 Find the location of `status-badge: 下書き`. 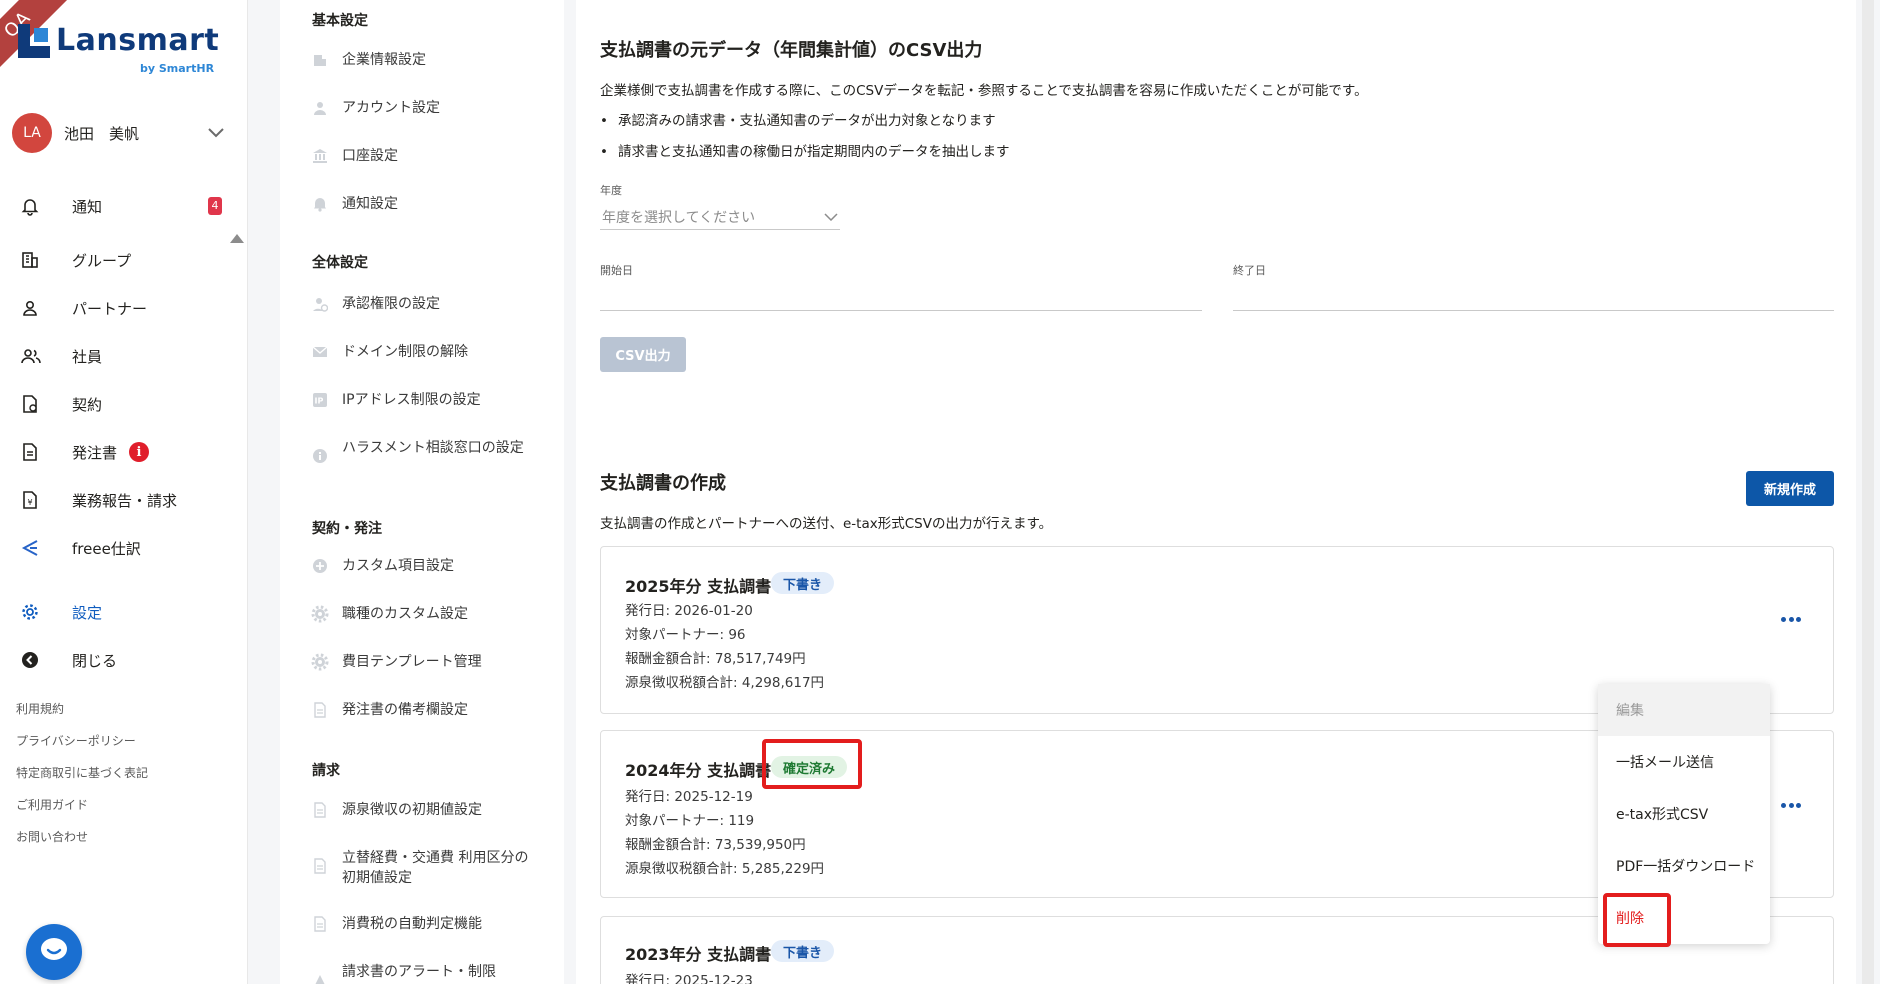

status-badge: 下書き is located at coordinates (803, 951).